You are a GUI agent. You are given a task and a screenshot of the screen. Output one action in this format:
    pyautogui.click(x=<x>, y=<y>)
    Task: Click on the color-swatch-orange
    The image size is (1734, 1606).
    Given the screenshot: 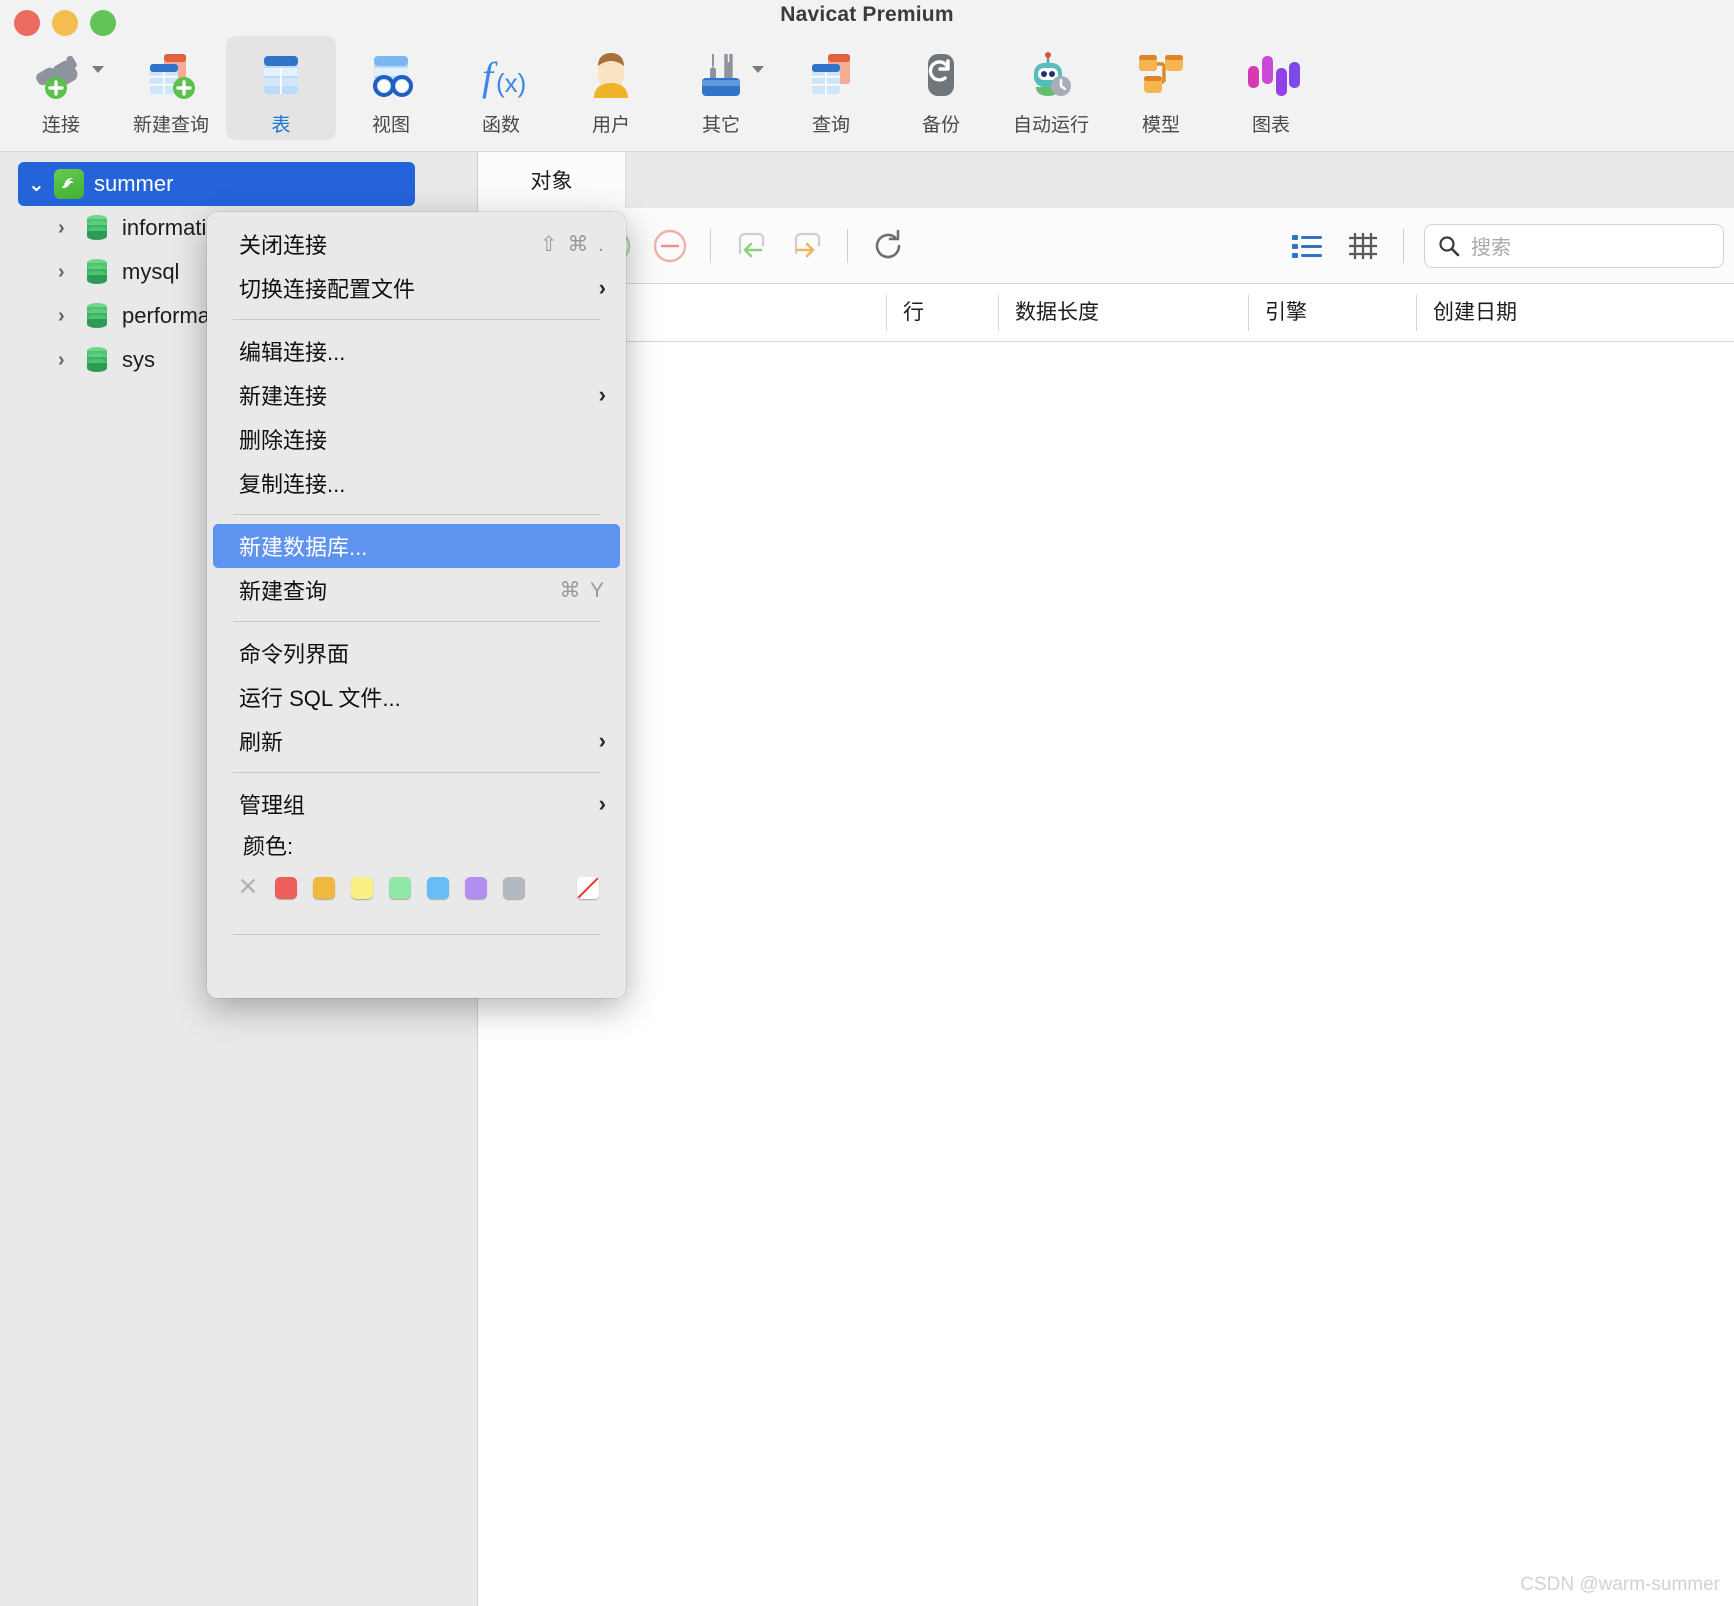 What is the action you would take?
    pyautogui.click(x=324, y=888)
    